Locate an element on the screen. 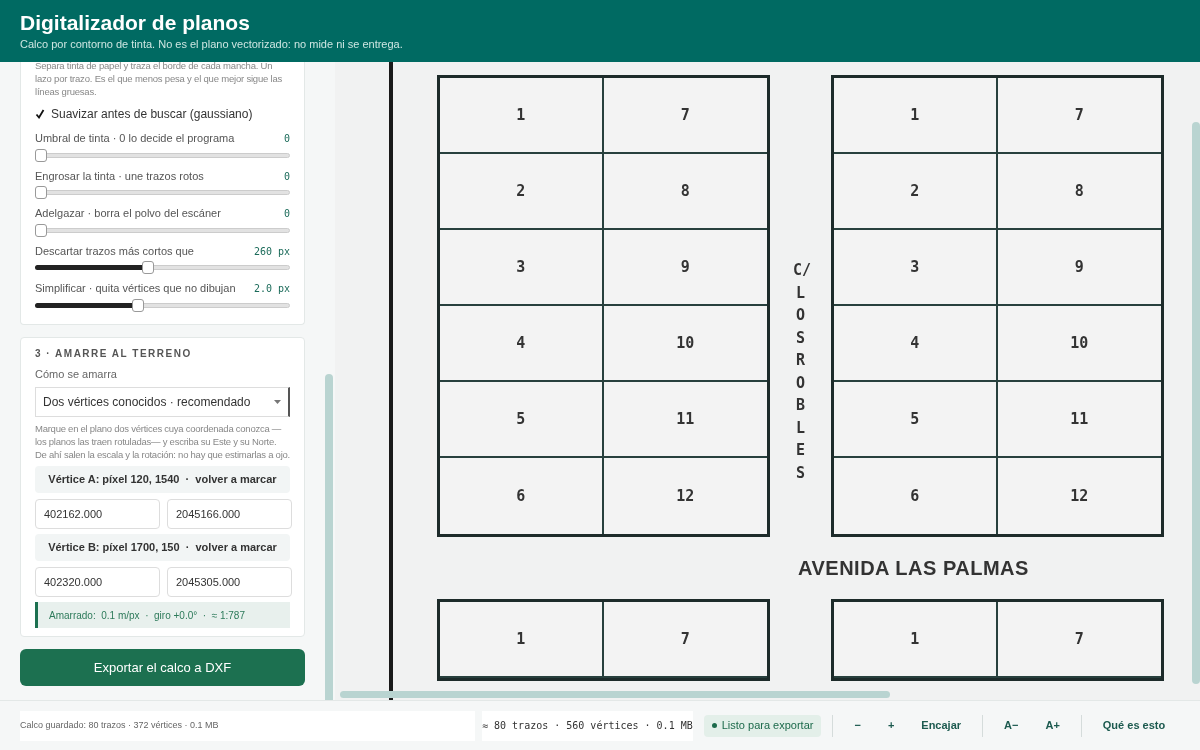 The image size is (1200, 750). slider-label: Simplificar · quita vértices que no dibujan is located at coordinates (135, 288).